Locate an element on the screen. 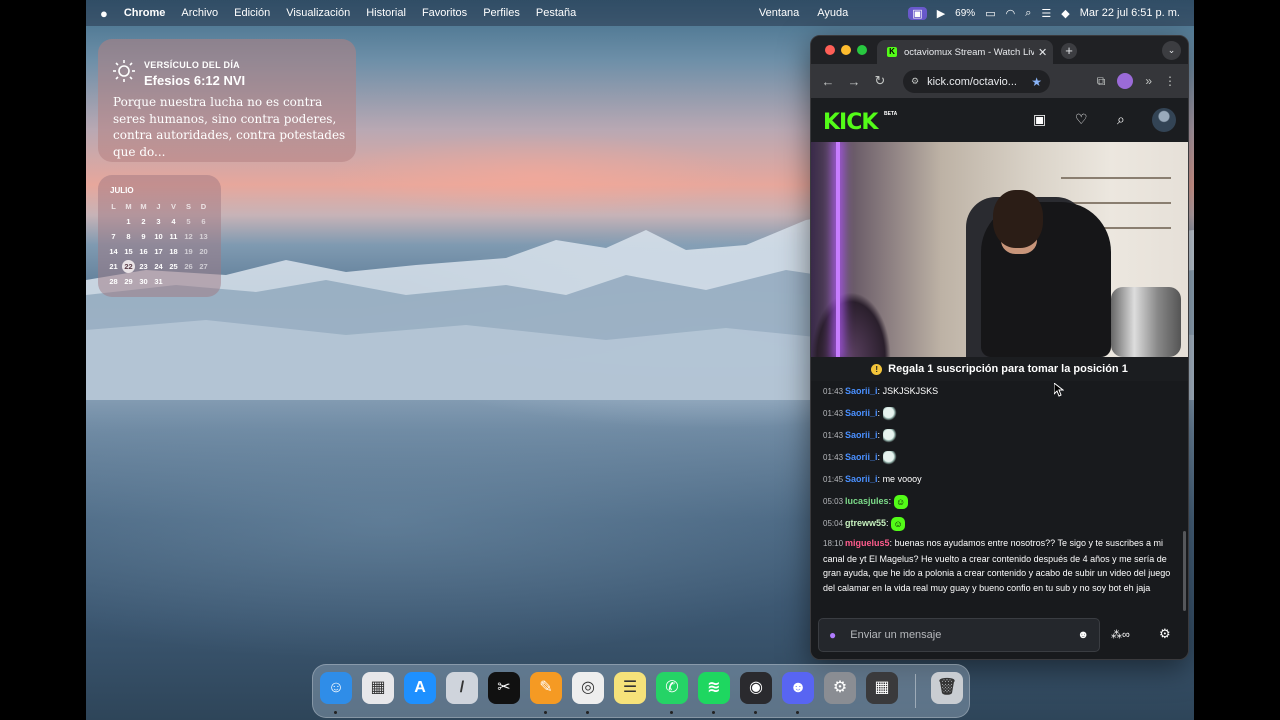 This screenshot has width=1280, height=720. dock-launchpad-icon: ▦ is located at coordinates (378, 688).